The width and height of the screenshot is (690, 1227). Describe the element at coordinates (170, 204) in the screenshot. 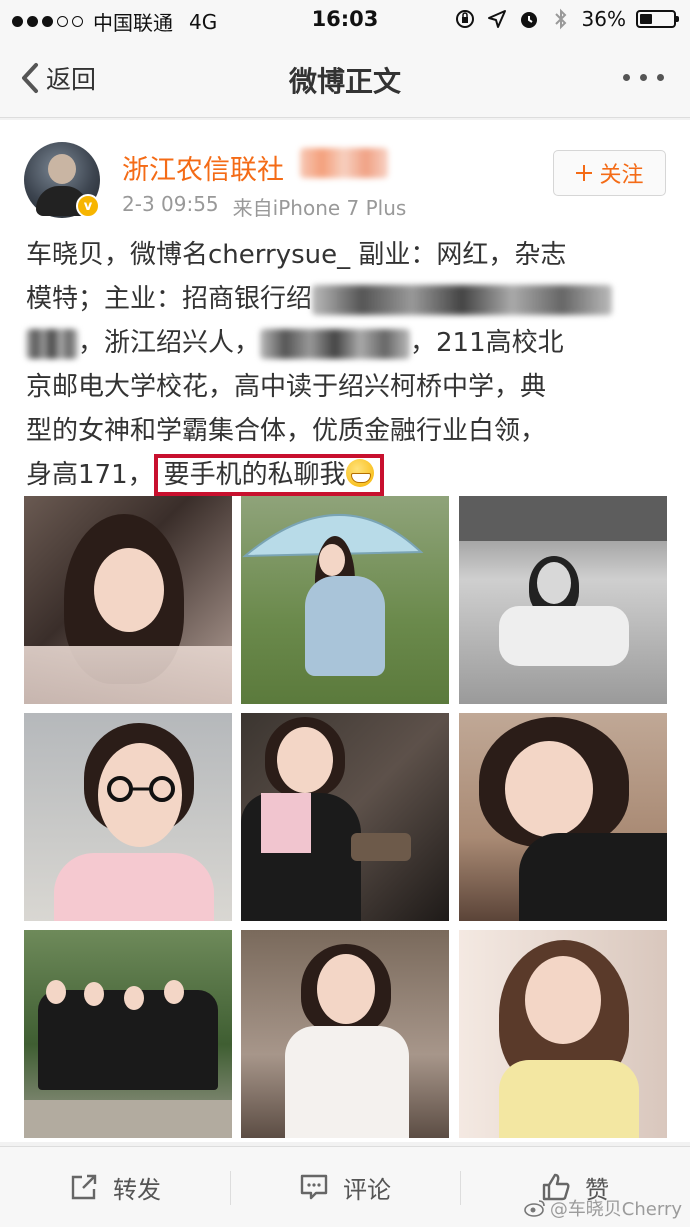

I see `post-date: 2-3 09:55` at that location.